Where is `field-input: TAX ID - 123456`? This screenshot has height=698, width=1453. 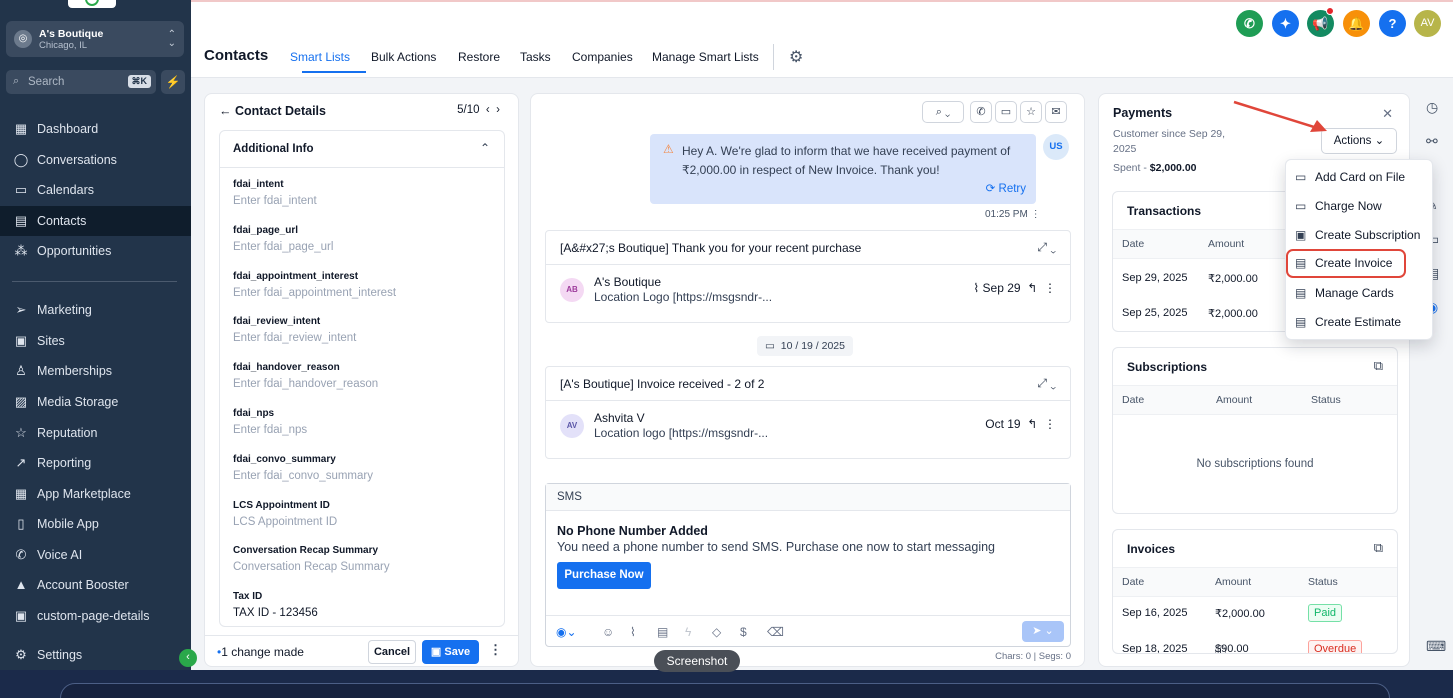 field-input: TAX ID - 123456 is located at coordinates (363, 613).